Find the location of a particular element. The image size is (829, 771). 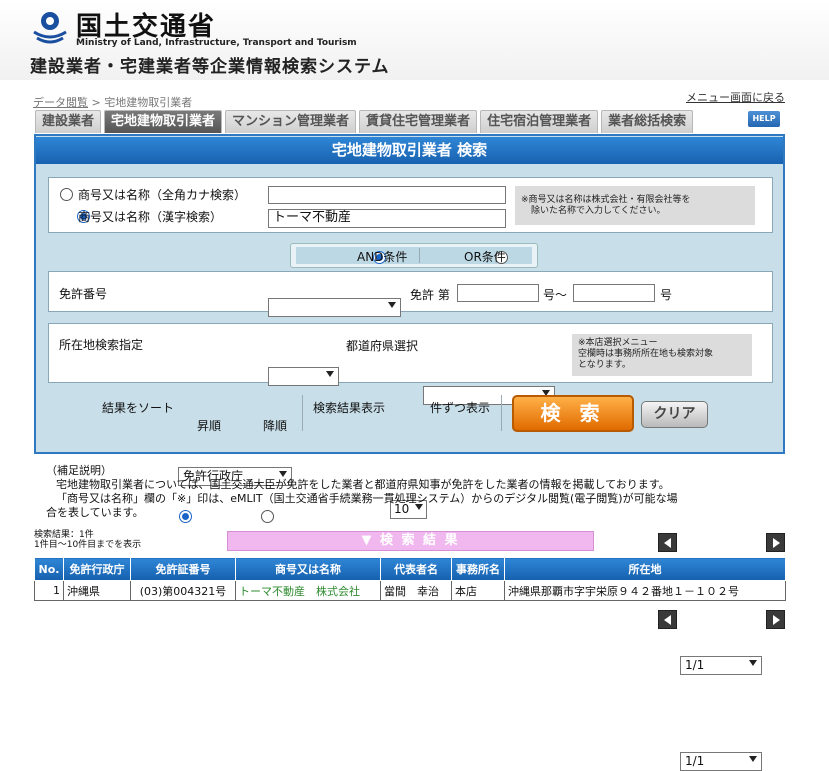

system-title: 建設業者・宅建業者等企業情報検索システム is located at coordinates (210, 67).